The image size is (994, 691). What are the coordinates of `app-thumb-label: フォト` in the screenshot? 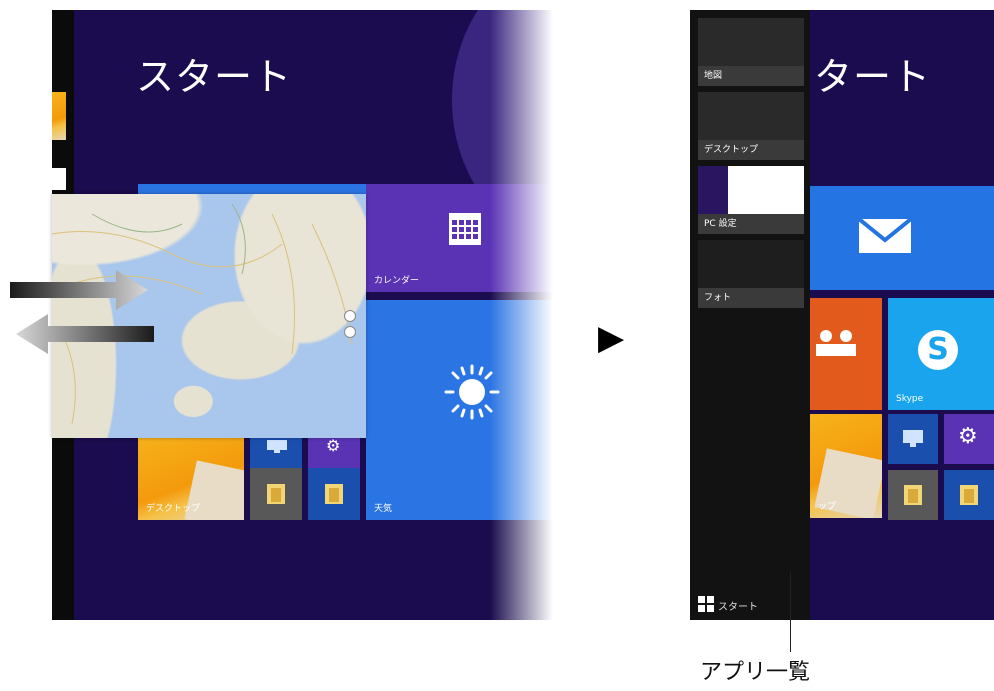 It's located at (751, 298).